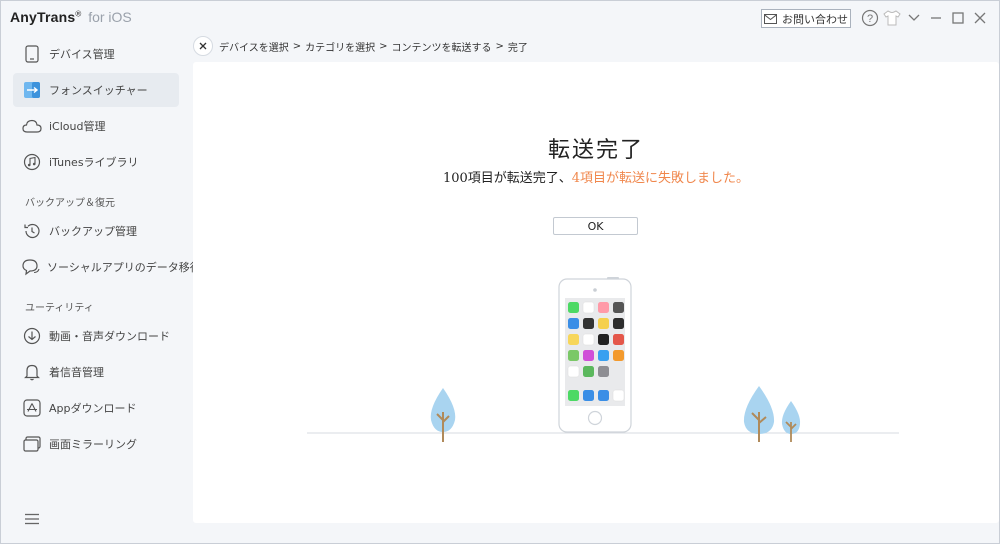 This screenshot has width=1000, height=544. What do you see at coordinates (936, 18) in the screenshot?
I see `minimize-icon` at bounding box center [936, 18].